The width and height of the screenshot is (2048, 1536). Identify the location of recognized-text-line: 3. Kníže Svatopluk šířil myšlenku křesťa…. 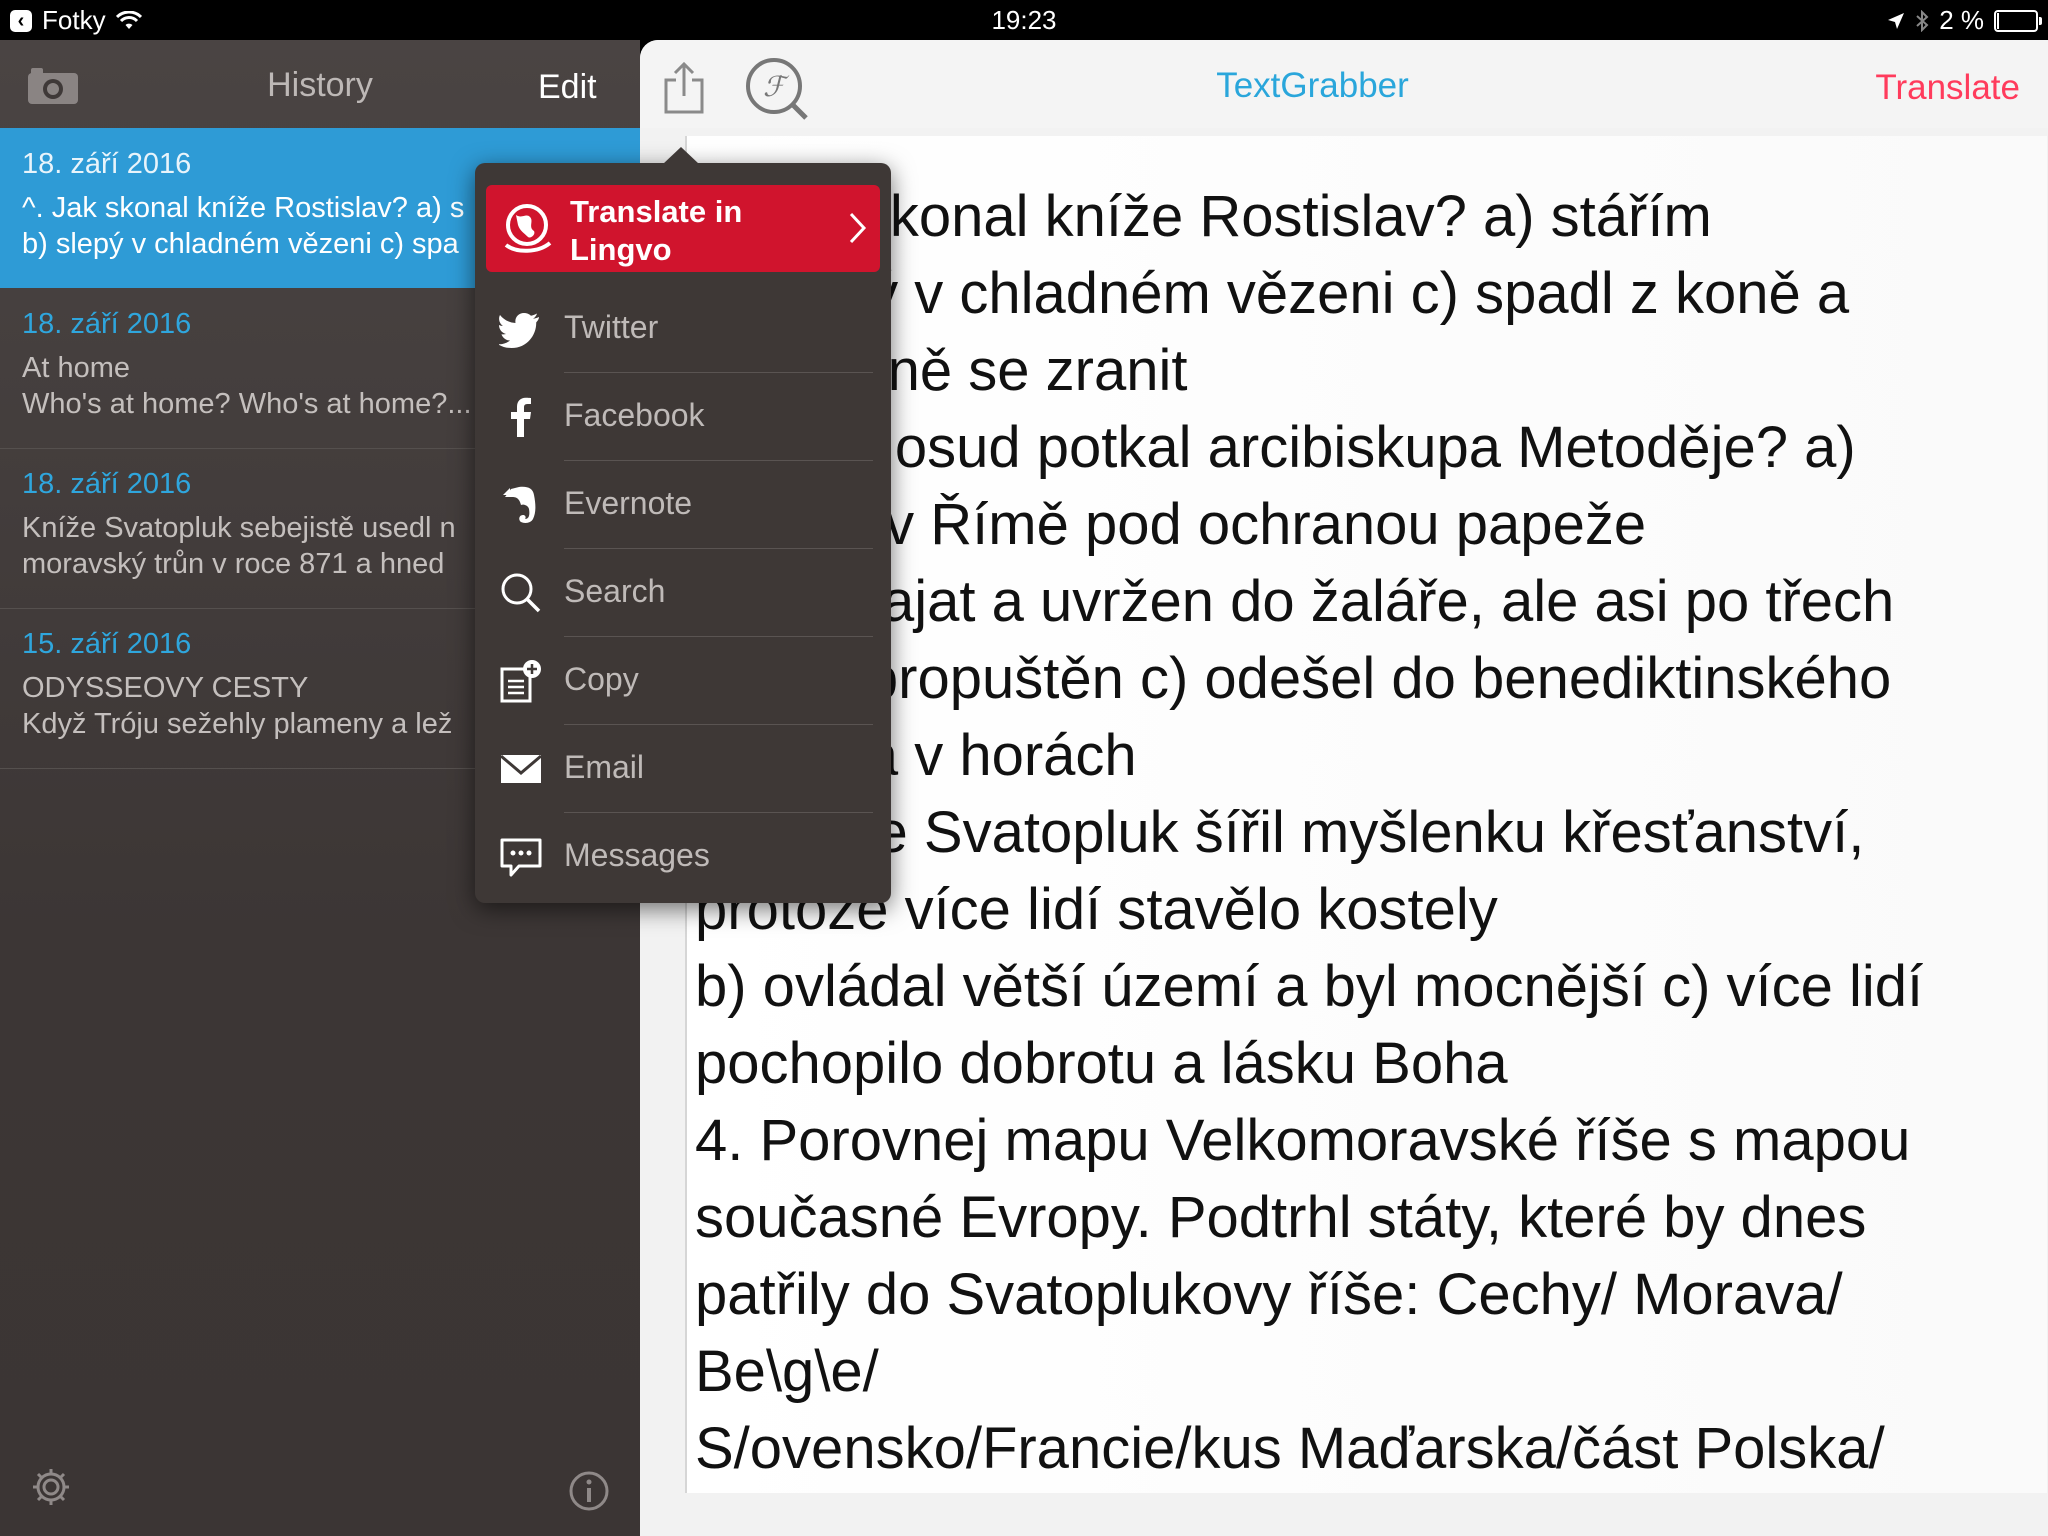
(1365, 832).